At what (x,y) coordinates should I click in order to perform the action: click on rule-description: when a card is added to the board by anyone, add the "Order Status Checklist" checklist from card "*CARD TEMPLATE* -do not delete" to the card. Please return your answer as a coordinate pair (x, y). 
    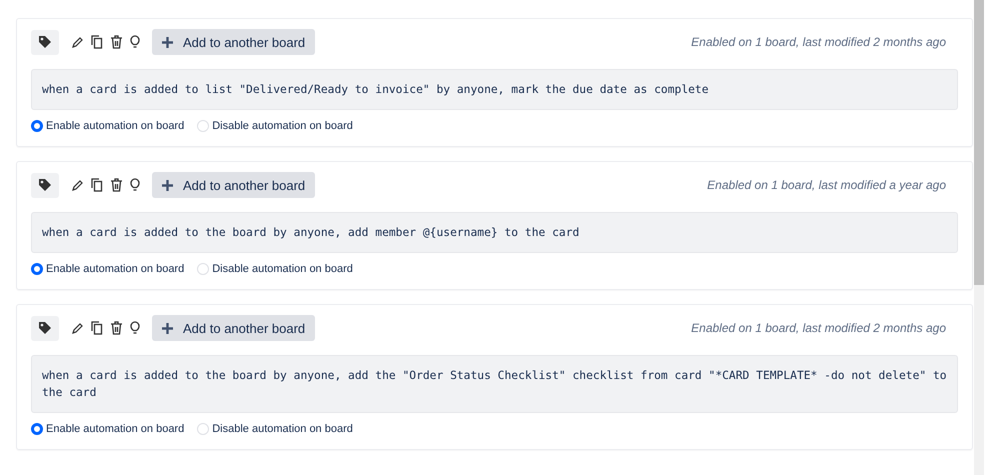
    Looking at the image, I should click on (494, 384).